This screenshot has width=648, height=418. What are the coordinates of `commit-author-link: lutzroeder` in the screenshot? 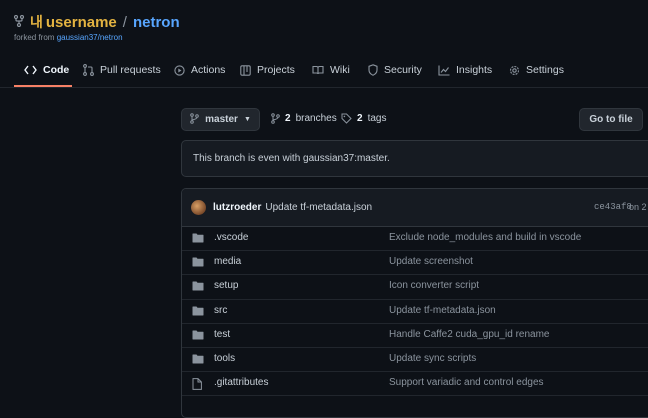 It's located at (237, 207).